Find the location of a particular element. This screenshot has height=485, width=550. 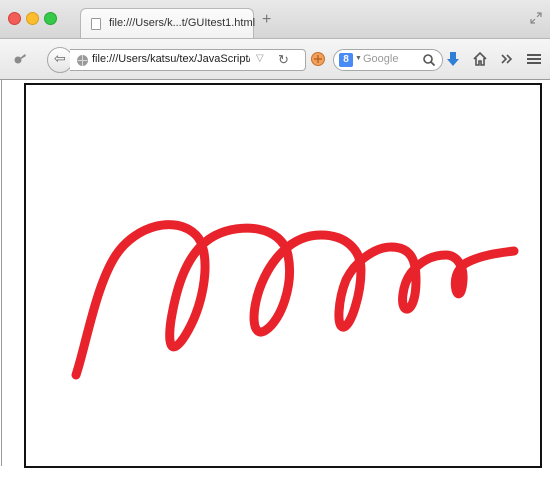

reload-icon: ↻ is located at coordinates (283, 60).